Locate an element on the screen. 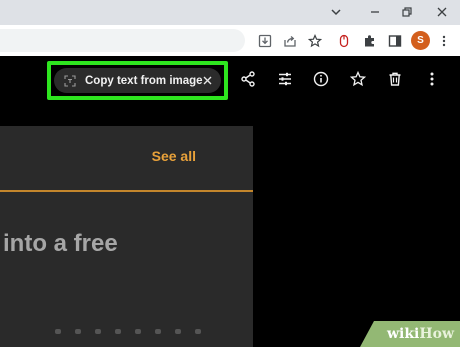  text-scan-icon is located at coordinates (70, 81).